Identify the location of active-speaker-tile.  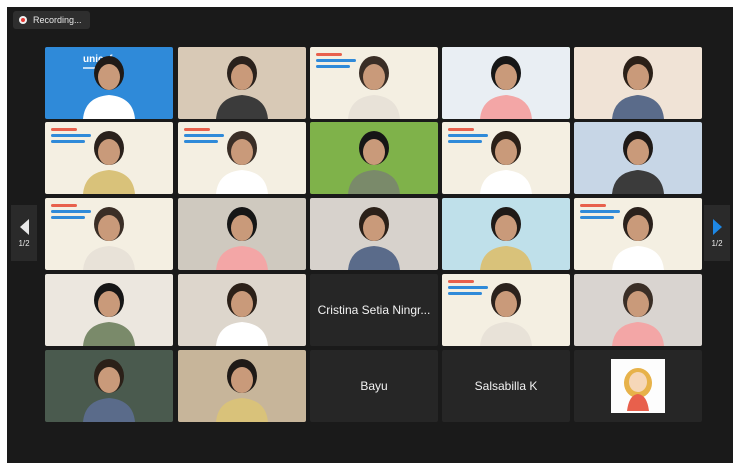
(506, 83).